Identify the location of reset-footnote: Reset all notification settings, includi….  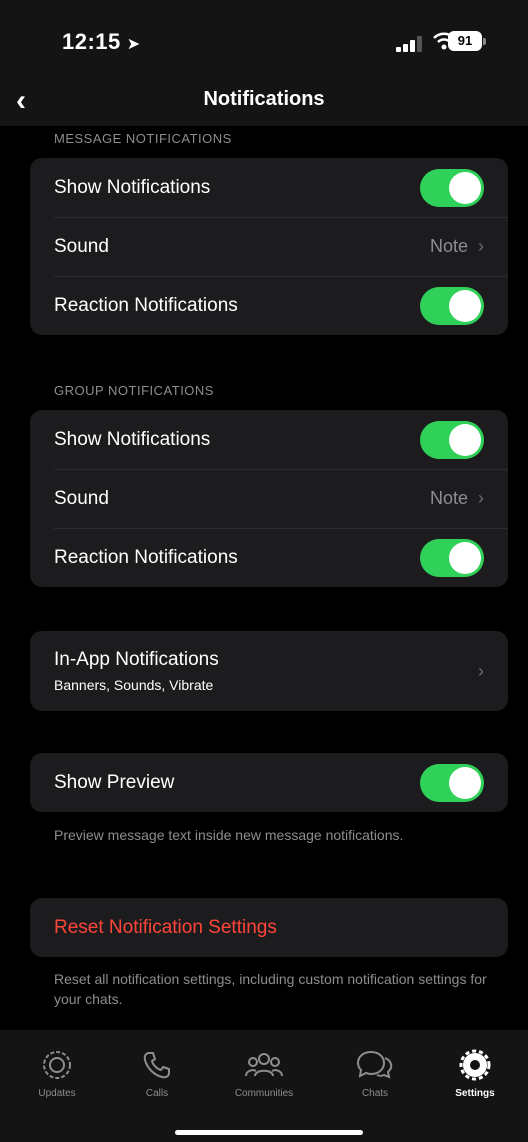
(270, 989).